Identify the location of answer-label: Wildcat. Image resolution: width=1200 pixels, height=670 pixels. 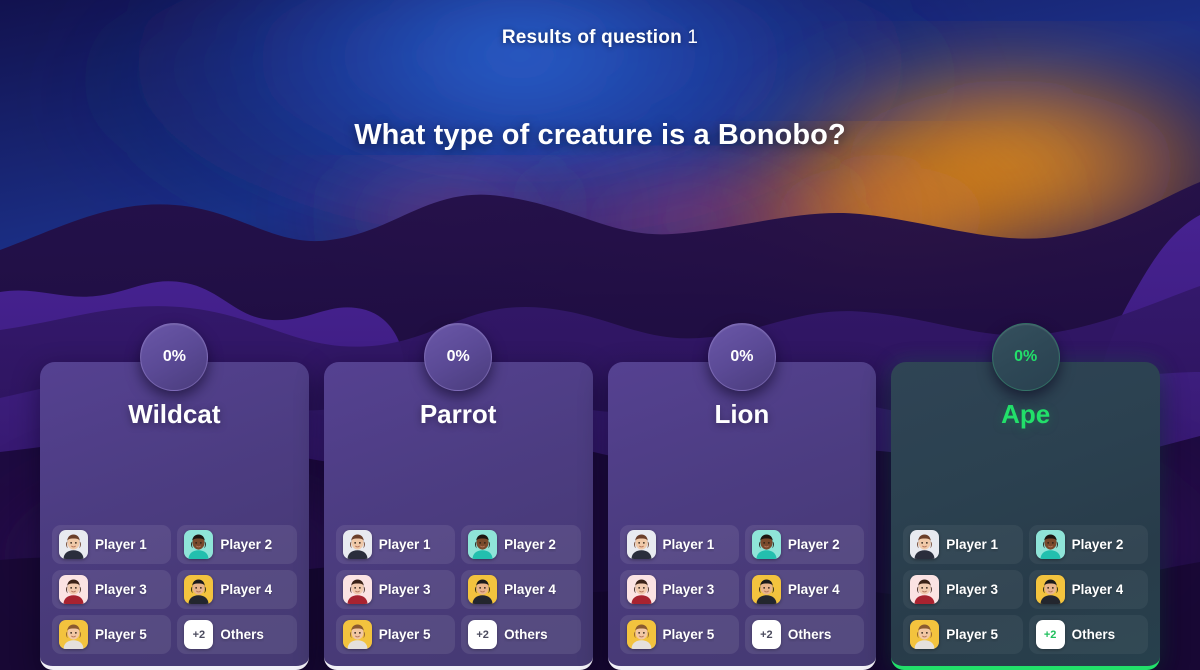
(174, 414).